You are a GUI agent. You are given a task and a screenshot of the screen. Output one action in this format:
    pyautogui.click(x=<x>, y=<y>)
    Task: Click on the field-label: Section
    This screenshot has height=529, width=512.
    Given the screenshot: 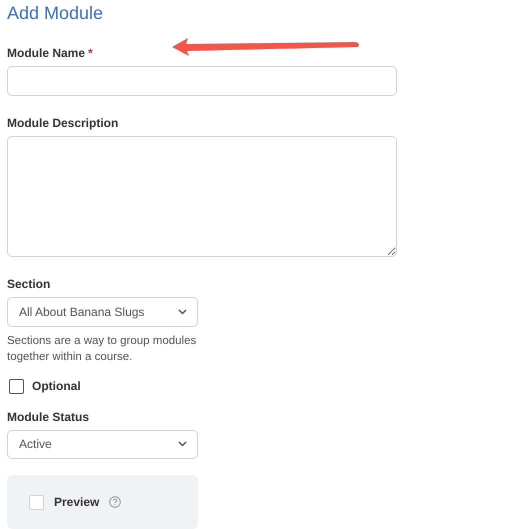 What is the action you would take?
    pyautogui.click(x=28, y=284)
    